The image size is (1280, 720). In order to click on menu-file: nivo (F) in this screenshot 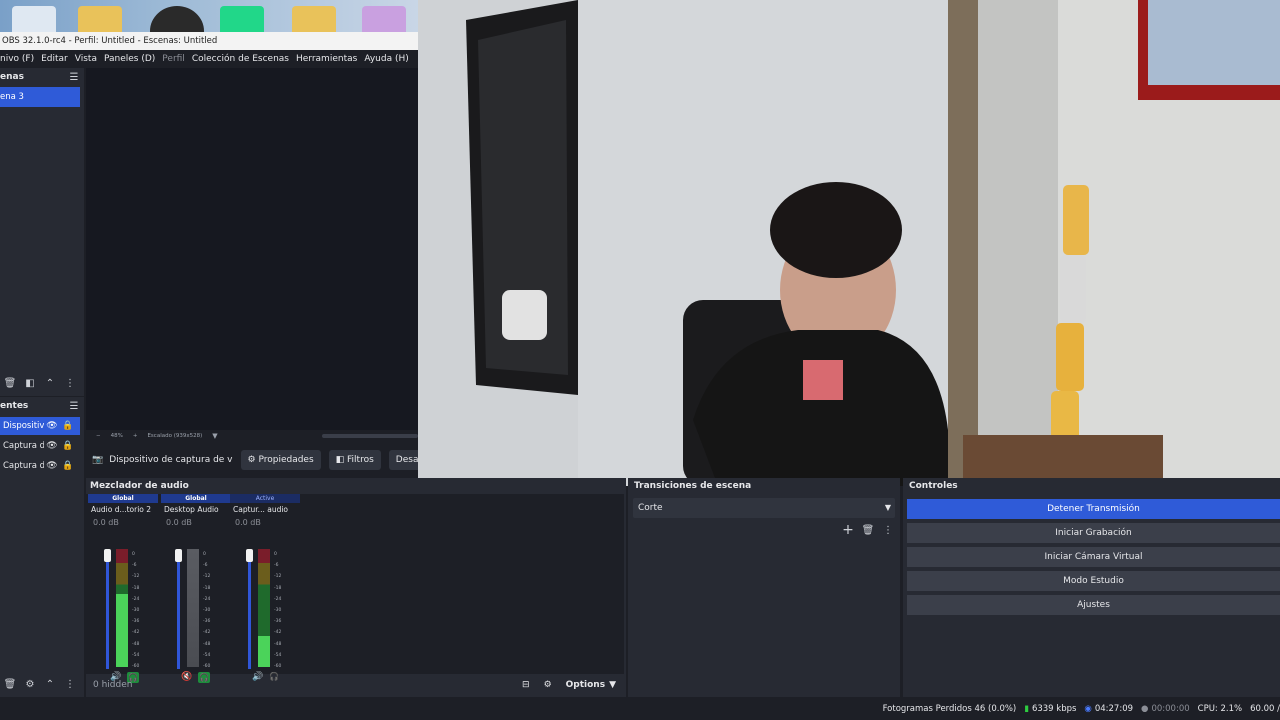, I will do `click(17, 59)`.